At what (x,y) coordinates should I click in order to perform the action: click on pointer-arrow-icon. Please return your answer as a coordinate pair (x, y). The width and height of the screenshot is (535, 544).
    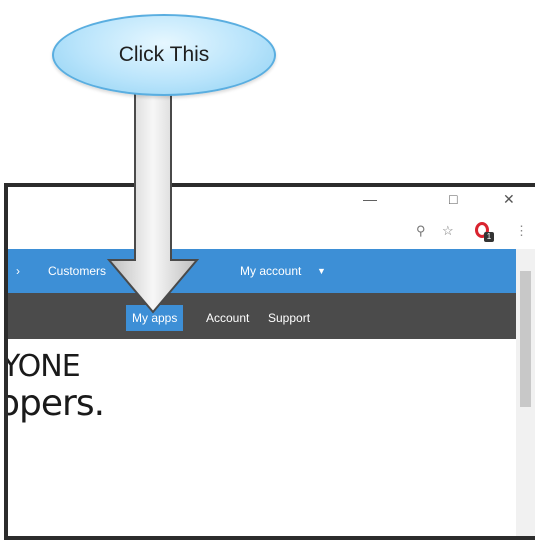
    Looking at the image, I should click on (153, 202).